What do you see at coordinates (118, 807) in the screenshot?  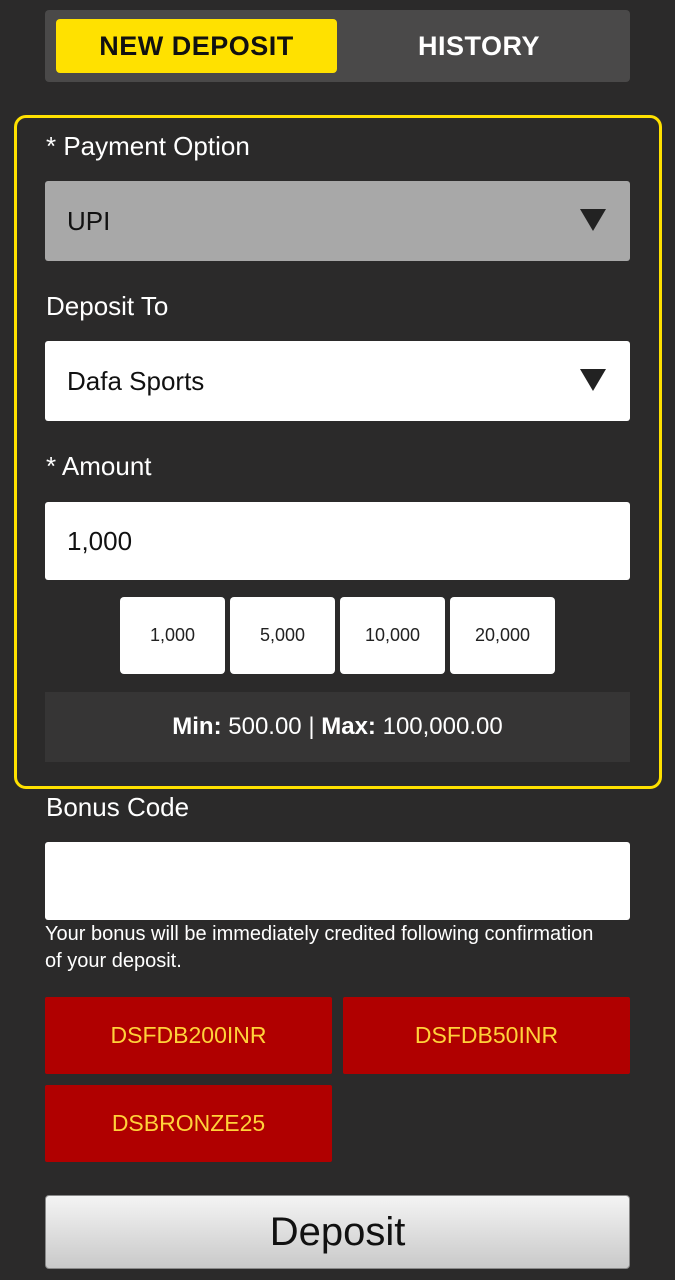 I see `bonus-code-label: Bonus Code` at bounding box center [118, 807].